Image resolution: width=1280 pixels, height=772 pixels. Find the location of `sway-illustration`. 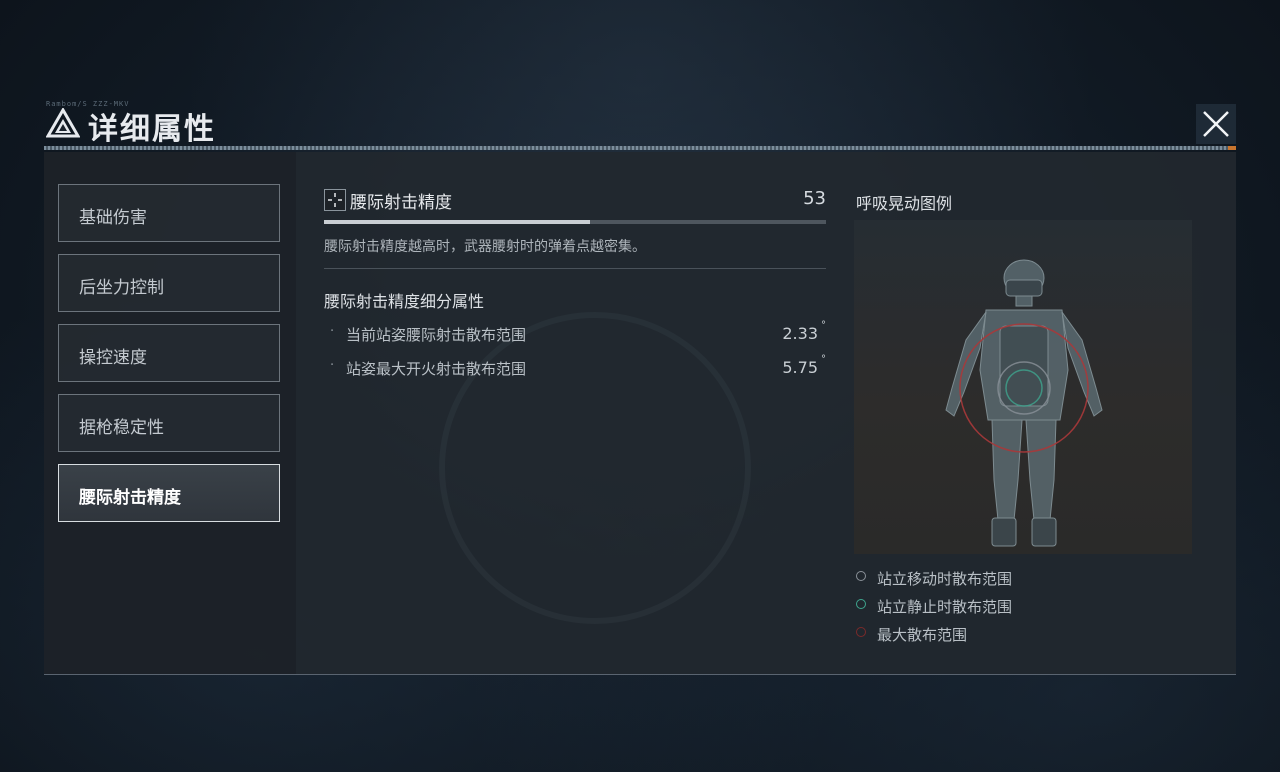

sway-illustration is located at coordinates (1023, 387).